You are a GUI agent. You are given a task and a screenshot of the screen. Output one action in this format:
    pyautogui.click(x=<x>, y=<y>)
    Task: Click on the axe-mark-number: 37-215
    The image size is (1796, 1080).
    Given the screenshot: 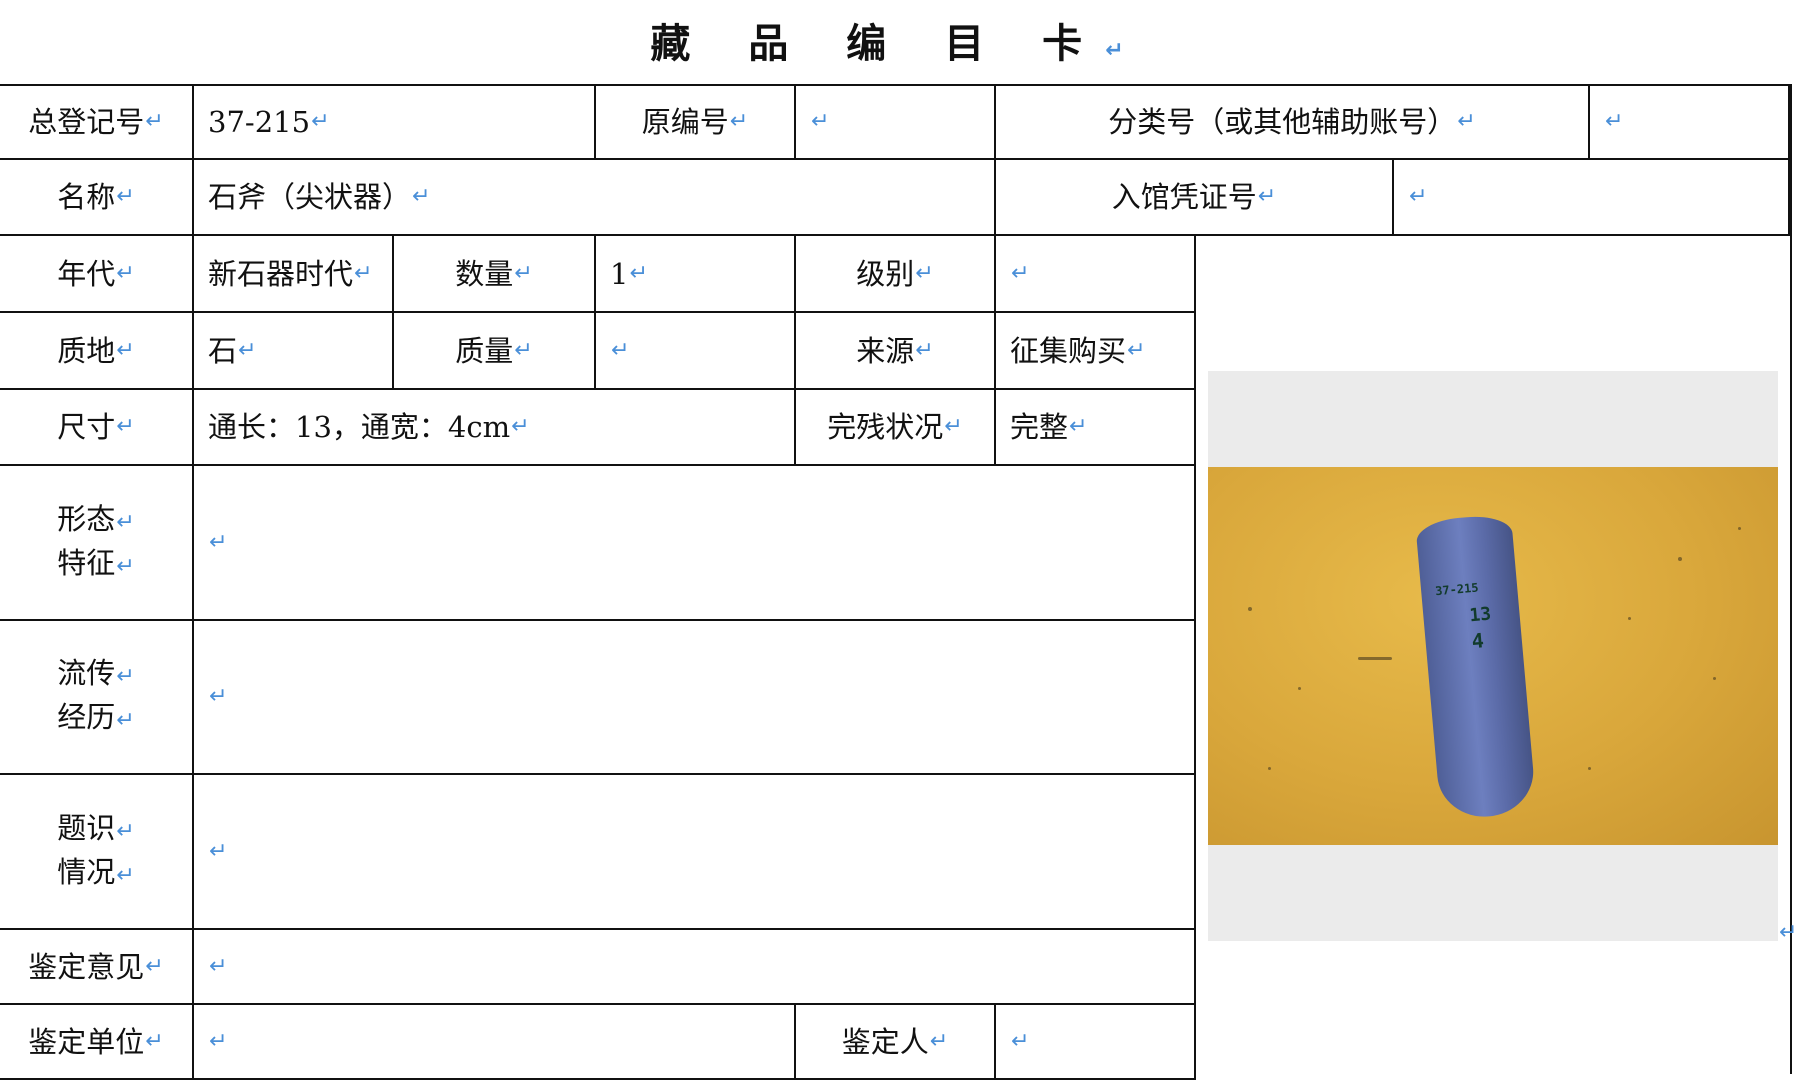 What is the action you would take?
    pyautogui.click(x=1457, y=589)
    